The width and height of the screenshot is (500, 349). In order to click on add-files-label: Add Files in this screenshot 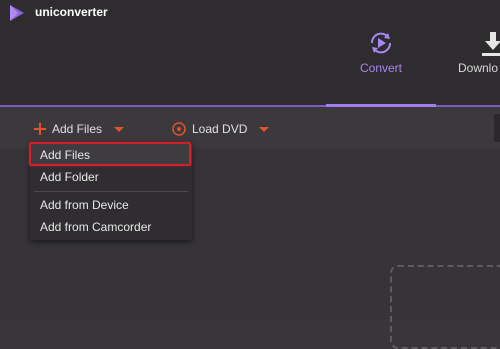, I will do `click(77, 129)`.